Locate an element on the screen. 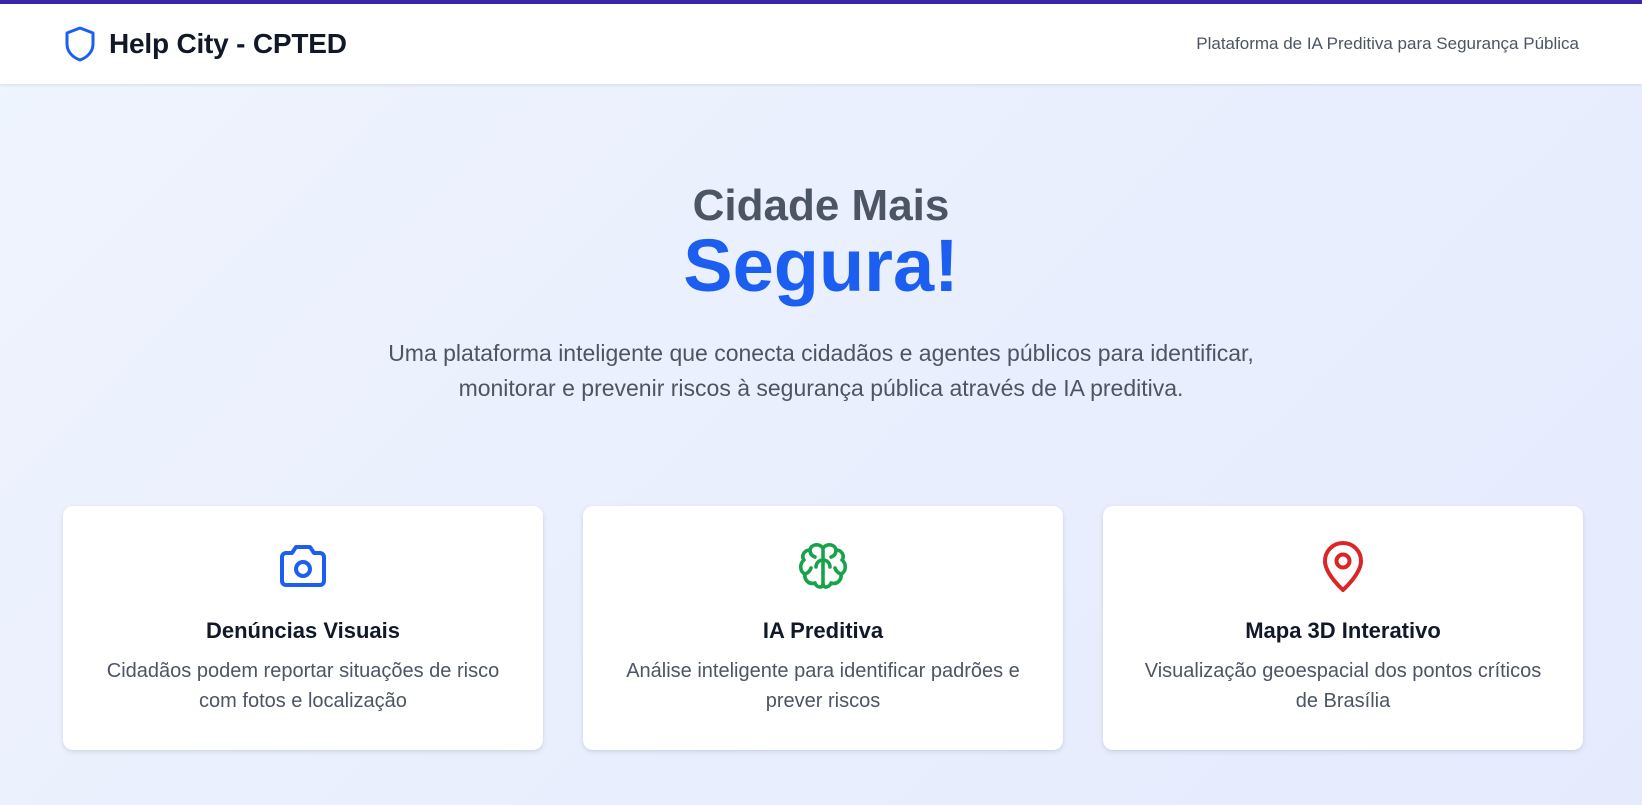 Image resolution: width=1642 pixels, height=805 pixels. feature-title: Mapa 3D Interativo is located at coordinates (1343, 630).